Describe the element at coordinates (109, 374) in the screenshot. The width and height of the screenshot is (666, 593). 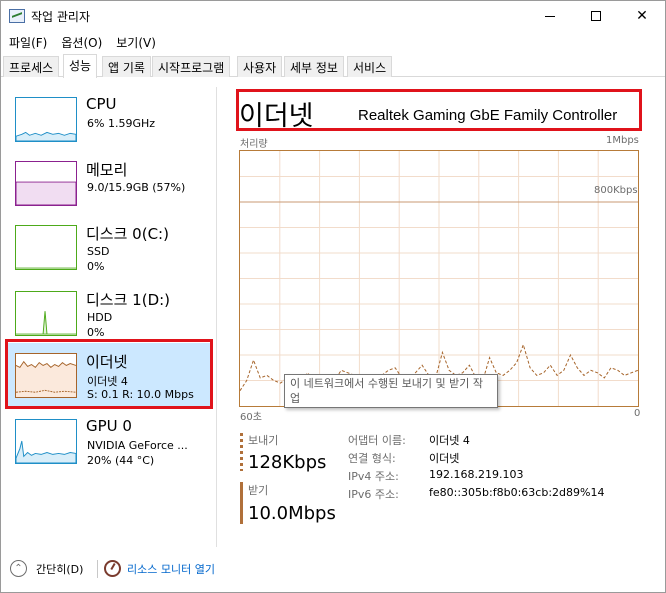
I see `ethernet-highlight-box` at that location.